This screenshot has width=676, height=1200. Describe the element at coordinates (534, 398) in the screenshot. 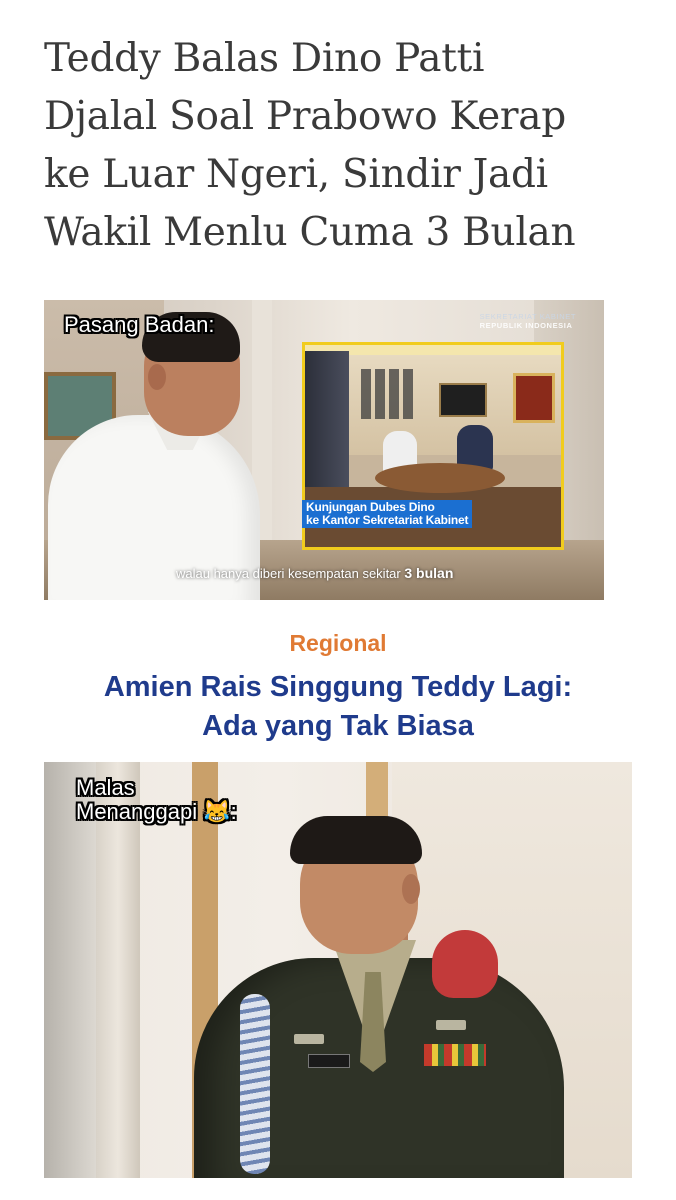

I see `inset-portrait` at that location.